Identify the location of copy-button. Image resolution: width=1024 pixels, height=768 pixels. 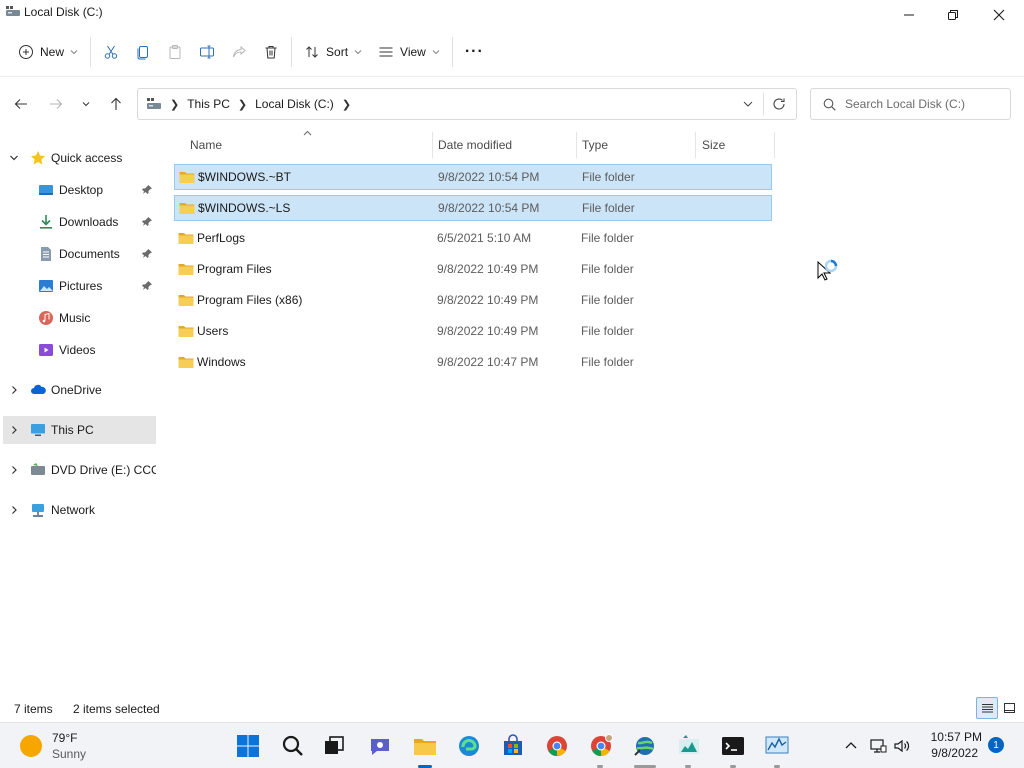
(143, 52).